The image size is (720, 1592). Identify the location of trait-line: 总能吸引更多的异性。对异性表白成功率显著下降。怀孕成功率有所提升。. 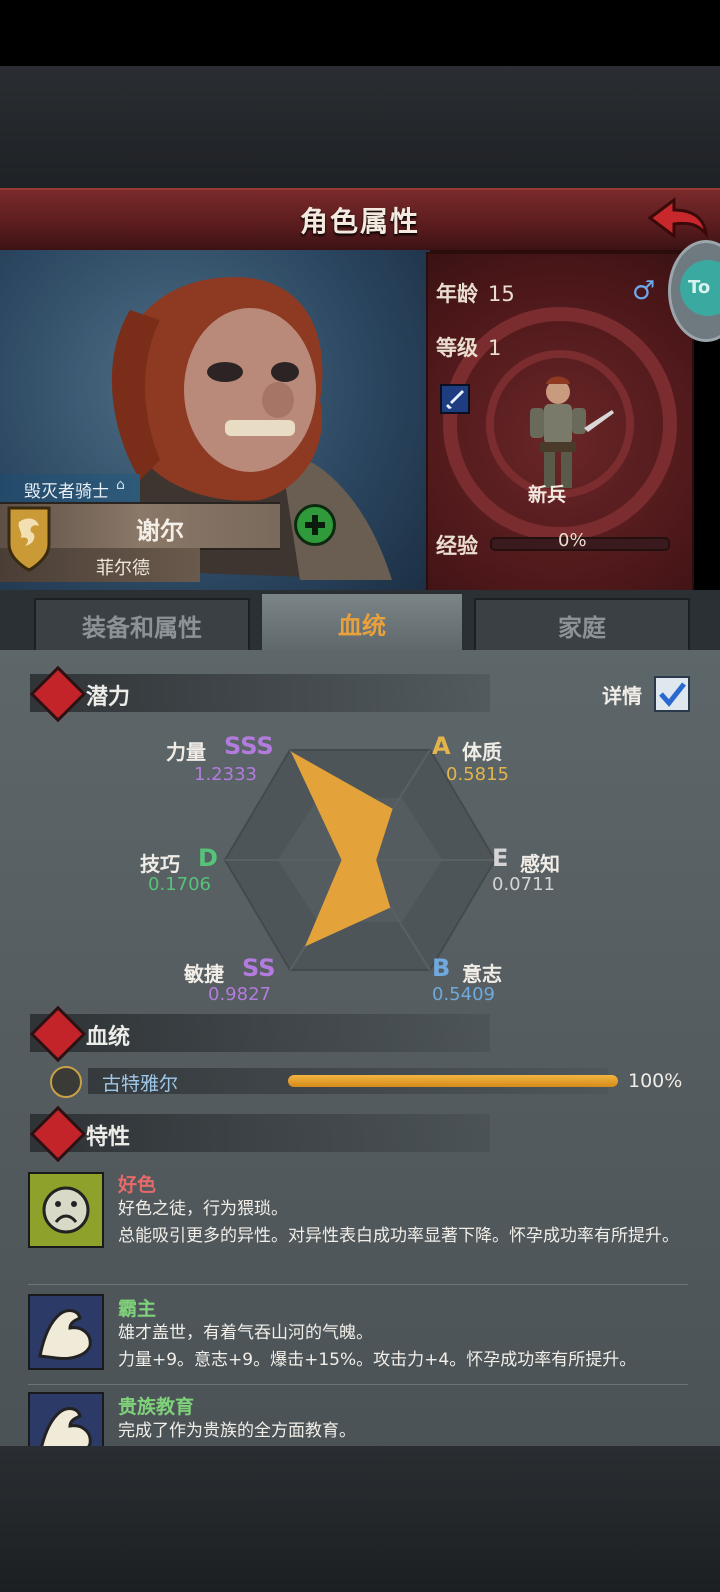
(398, 1236).